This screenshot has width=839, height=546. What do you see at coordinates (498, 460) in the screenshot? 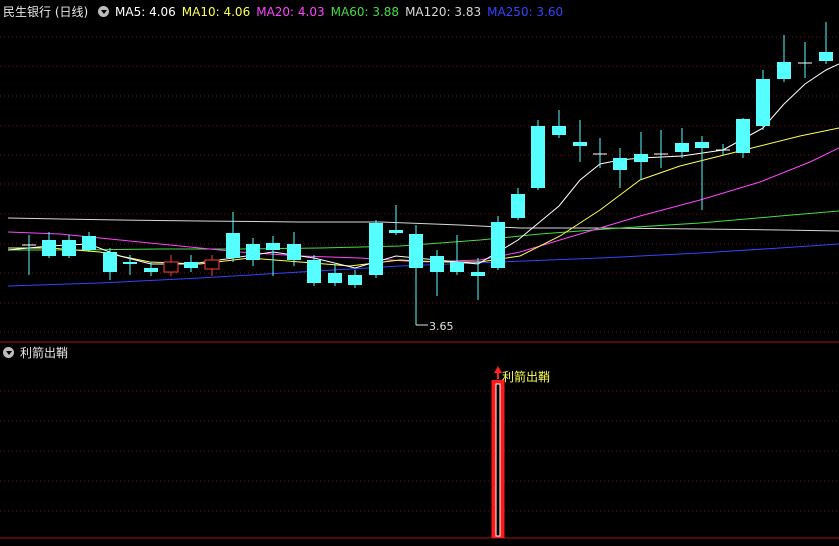
I see `signal-bar-inner` at bounding box center [498, 460].